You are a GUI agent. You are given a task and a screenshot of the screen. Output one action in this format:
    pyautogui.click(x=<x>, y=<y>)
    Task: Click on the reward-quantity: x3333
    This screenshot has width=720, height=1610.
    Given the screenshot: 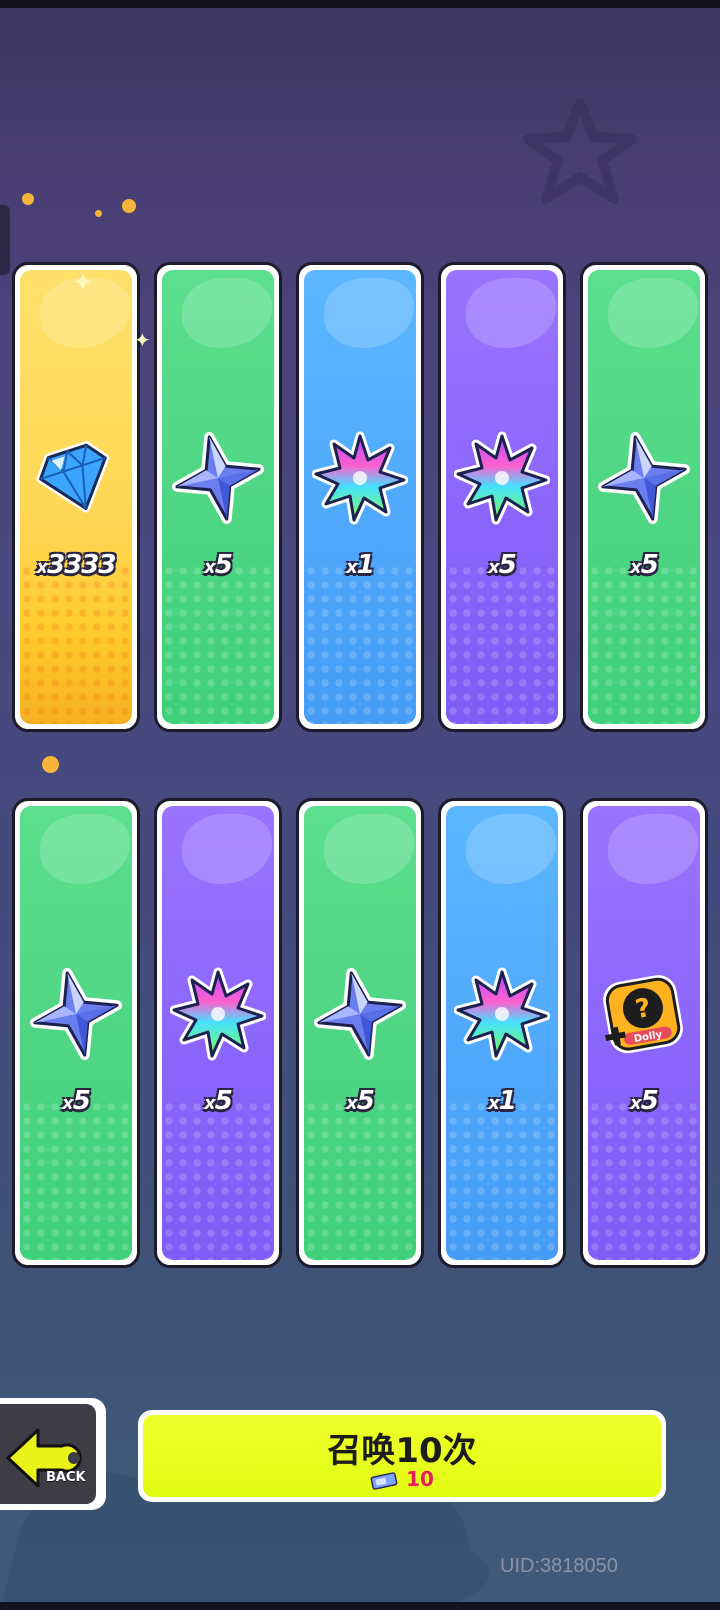 What is the action you would take?
    pyautogui.click(x=76, y=565)
    